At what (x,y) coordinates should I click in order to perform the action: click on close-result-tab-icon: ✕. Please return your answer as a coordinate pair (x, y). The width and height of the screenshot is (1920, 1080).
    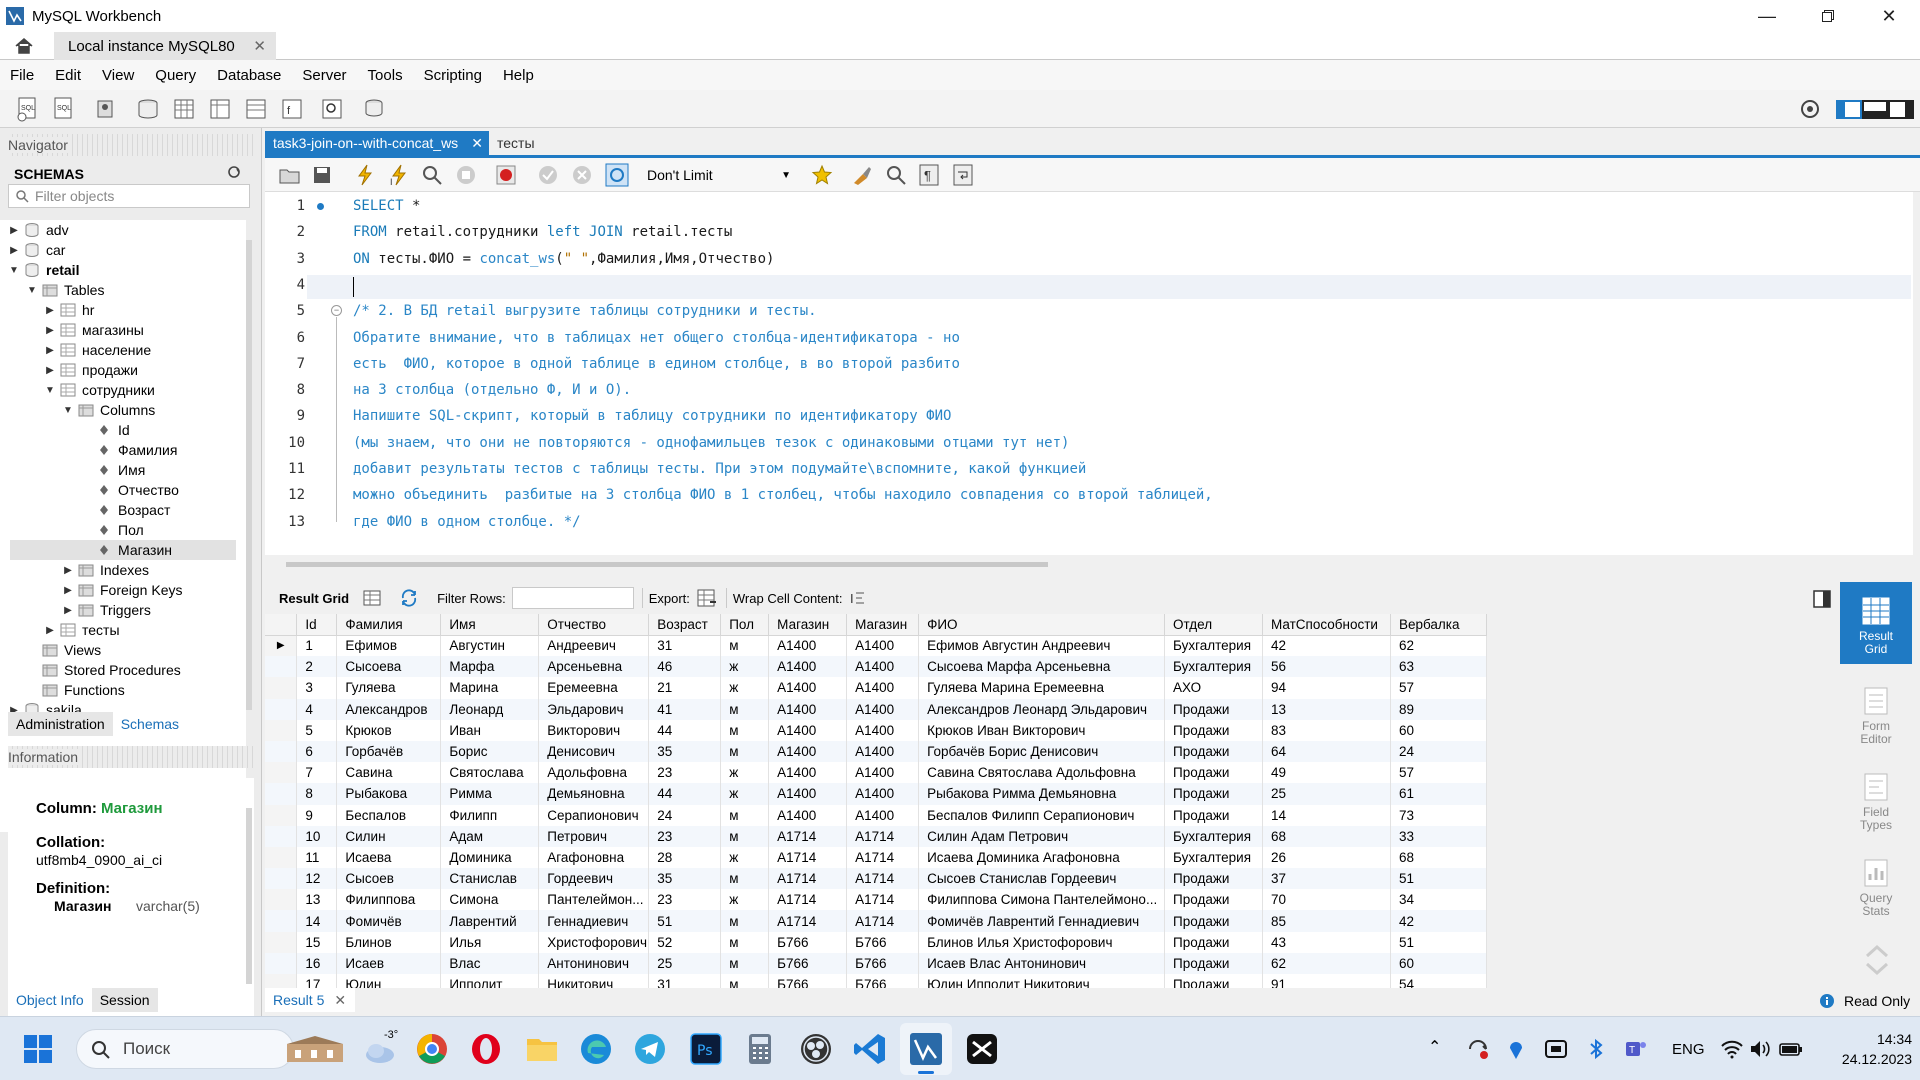
    Looking at the image, I should click on (340, 1000).